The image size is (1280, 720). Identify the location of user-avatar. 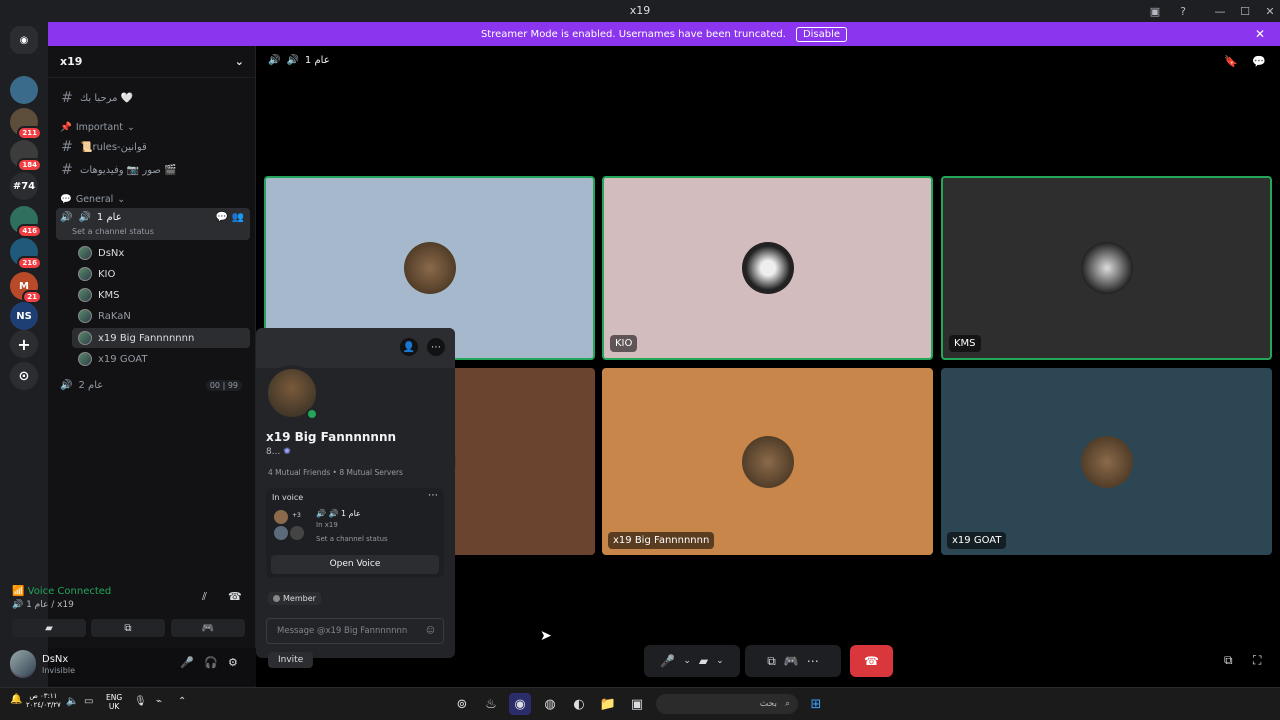
(23, 663).